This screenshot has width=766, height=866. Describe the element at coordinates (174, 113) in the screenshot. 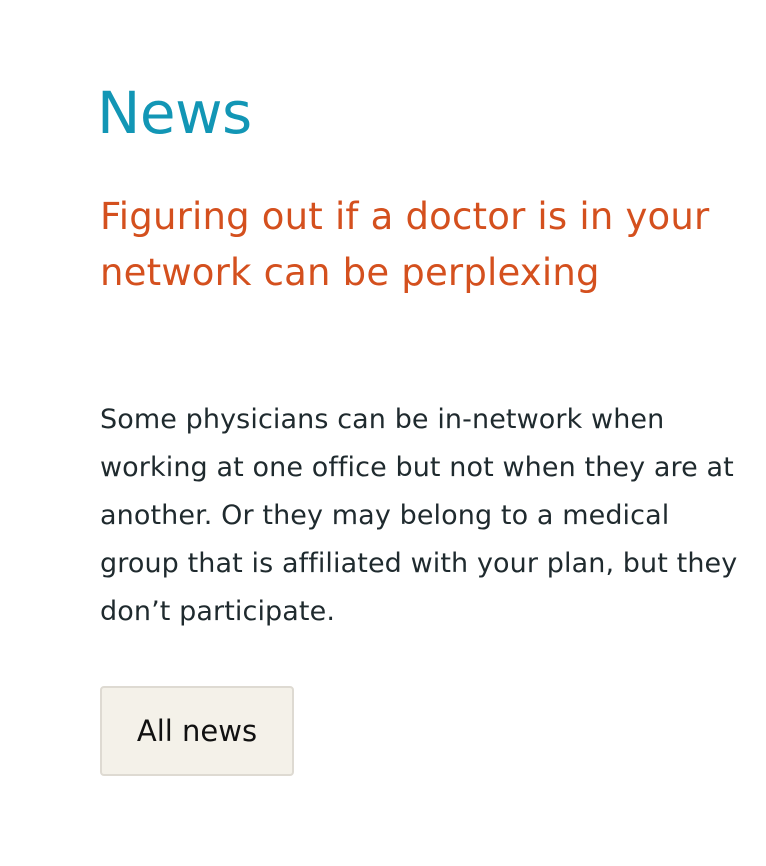

I see `news-section-title: News` at that location.